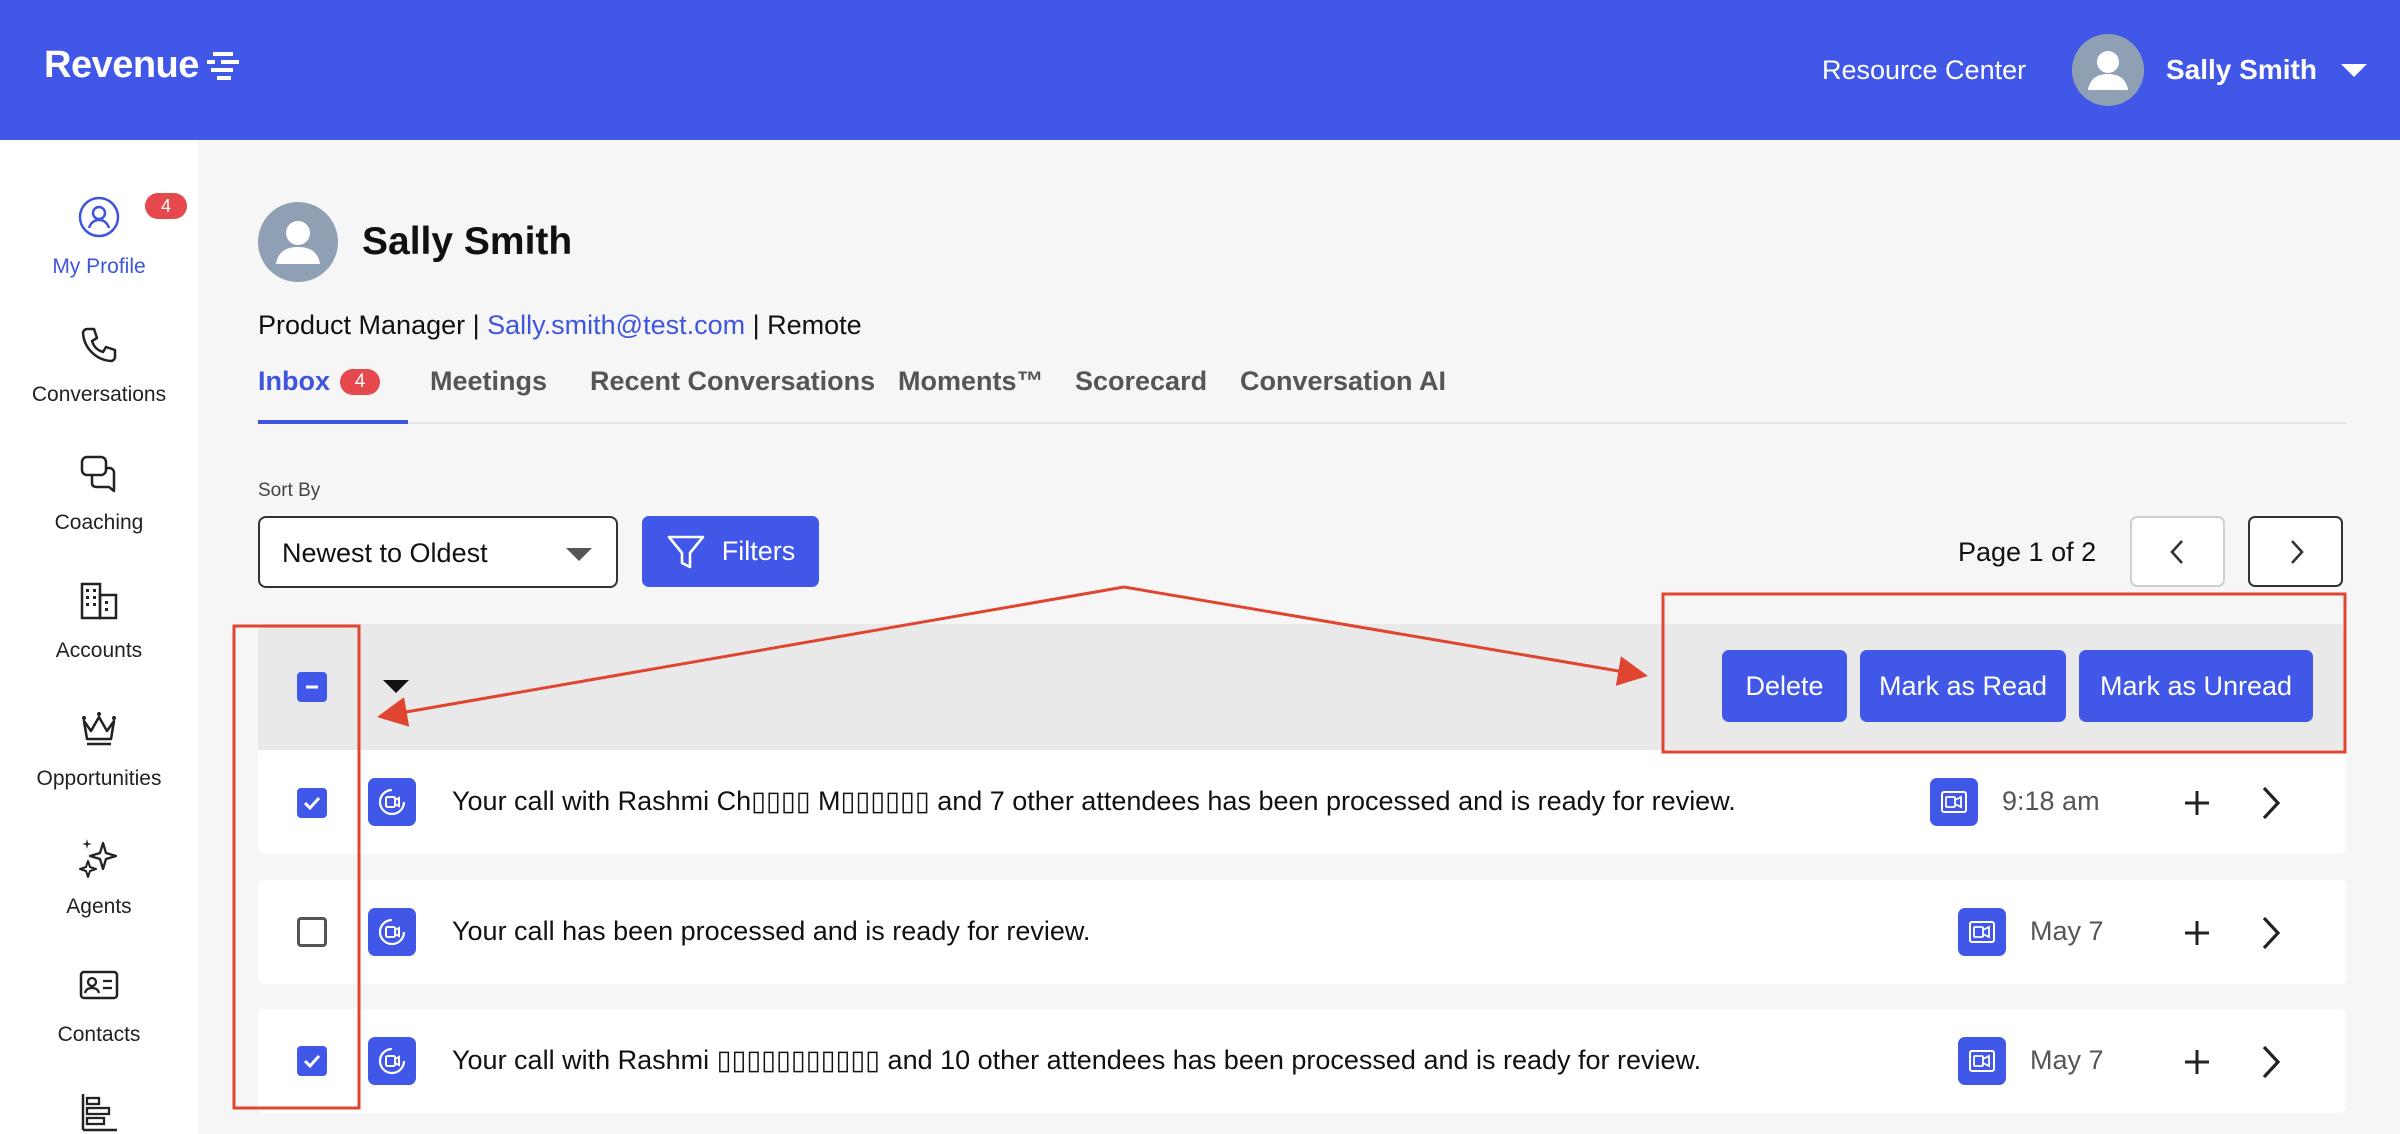 This screenshot has height=1134, width=2400. What do you see at coordinates (1963, 686) in the screenshot?
I see `mark-as-read-button: Mark as Read` at bounding box center [1963, 686].